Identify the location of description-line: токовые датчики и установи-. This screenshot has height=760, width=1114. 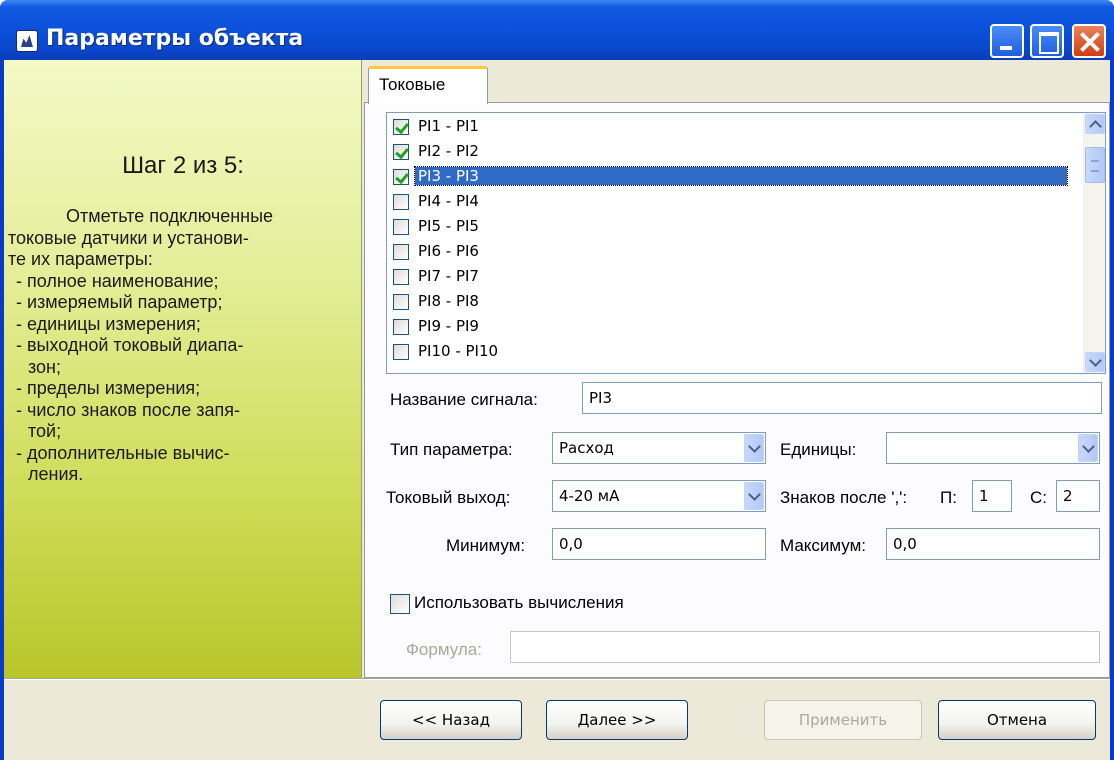
(128, 237).